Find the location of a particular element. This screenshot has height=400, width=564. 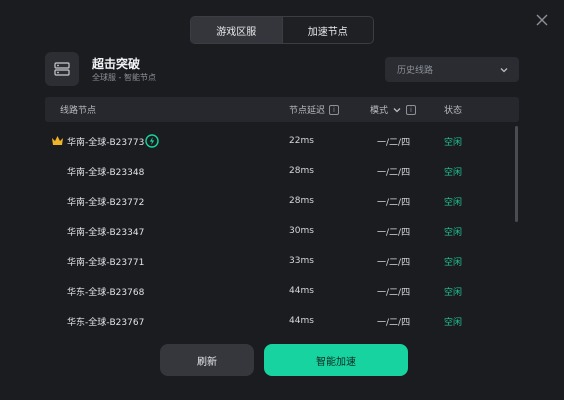

table-row: 华南-全球-B23773 22ms 一/二/四 空闲 is located at coordinates (280, 141).